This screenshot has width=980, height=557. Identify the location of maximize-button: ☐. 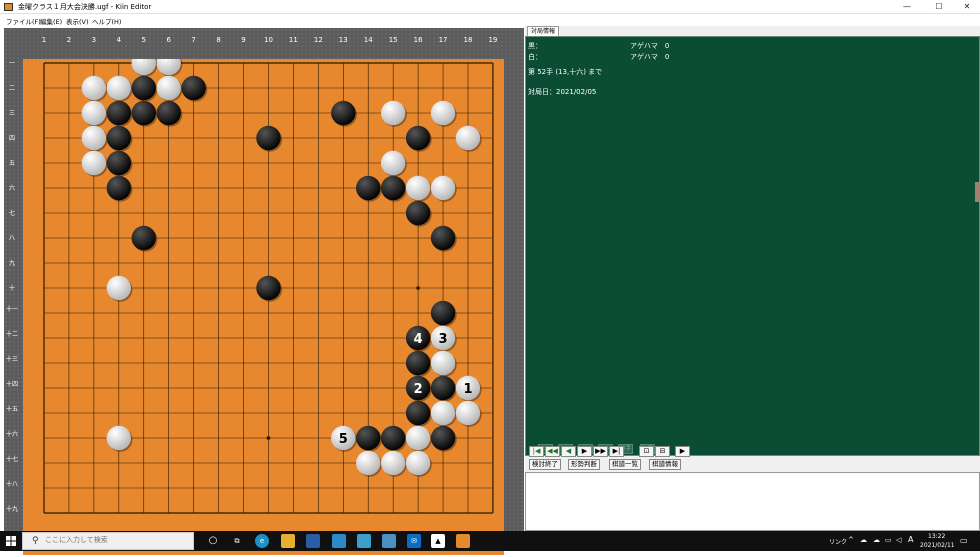
(939, 7).